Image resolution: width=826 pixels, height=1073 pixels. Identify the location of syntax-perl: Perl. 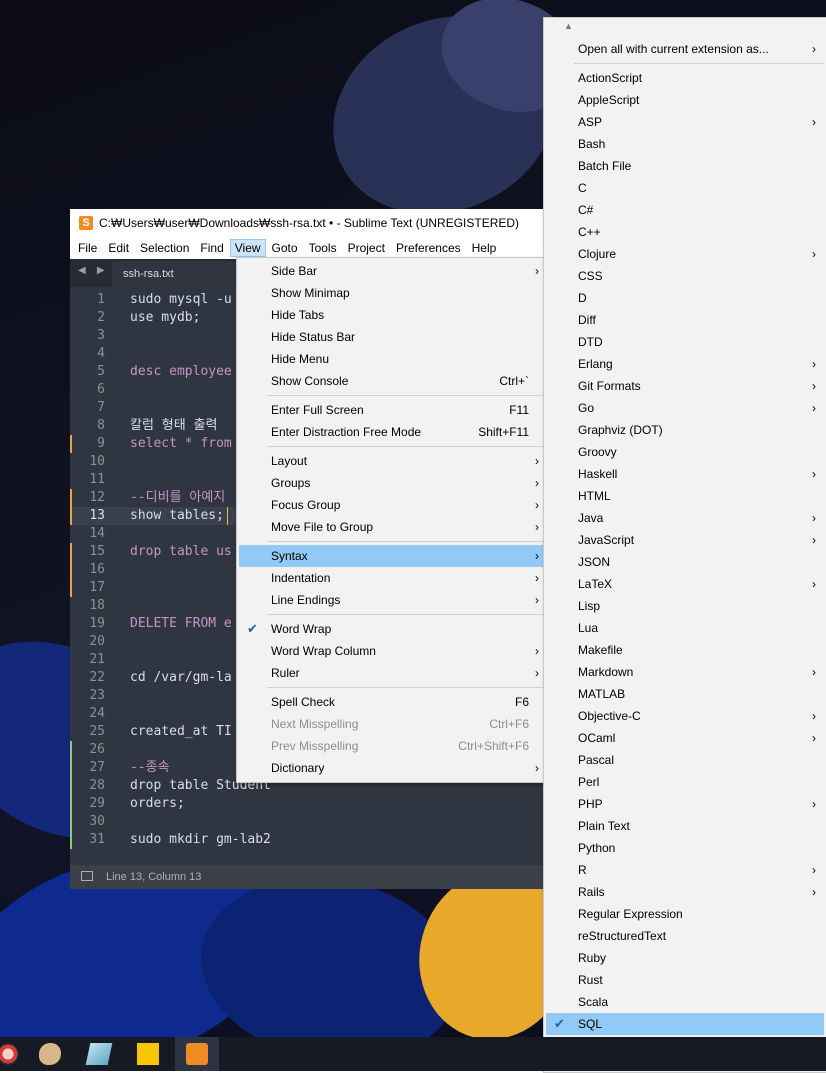
(685, 782).